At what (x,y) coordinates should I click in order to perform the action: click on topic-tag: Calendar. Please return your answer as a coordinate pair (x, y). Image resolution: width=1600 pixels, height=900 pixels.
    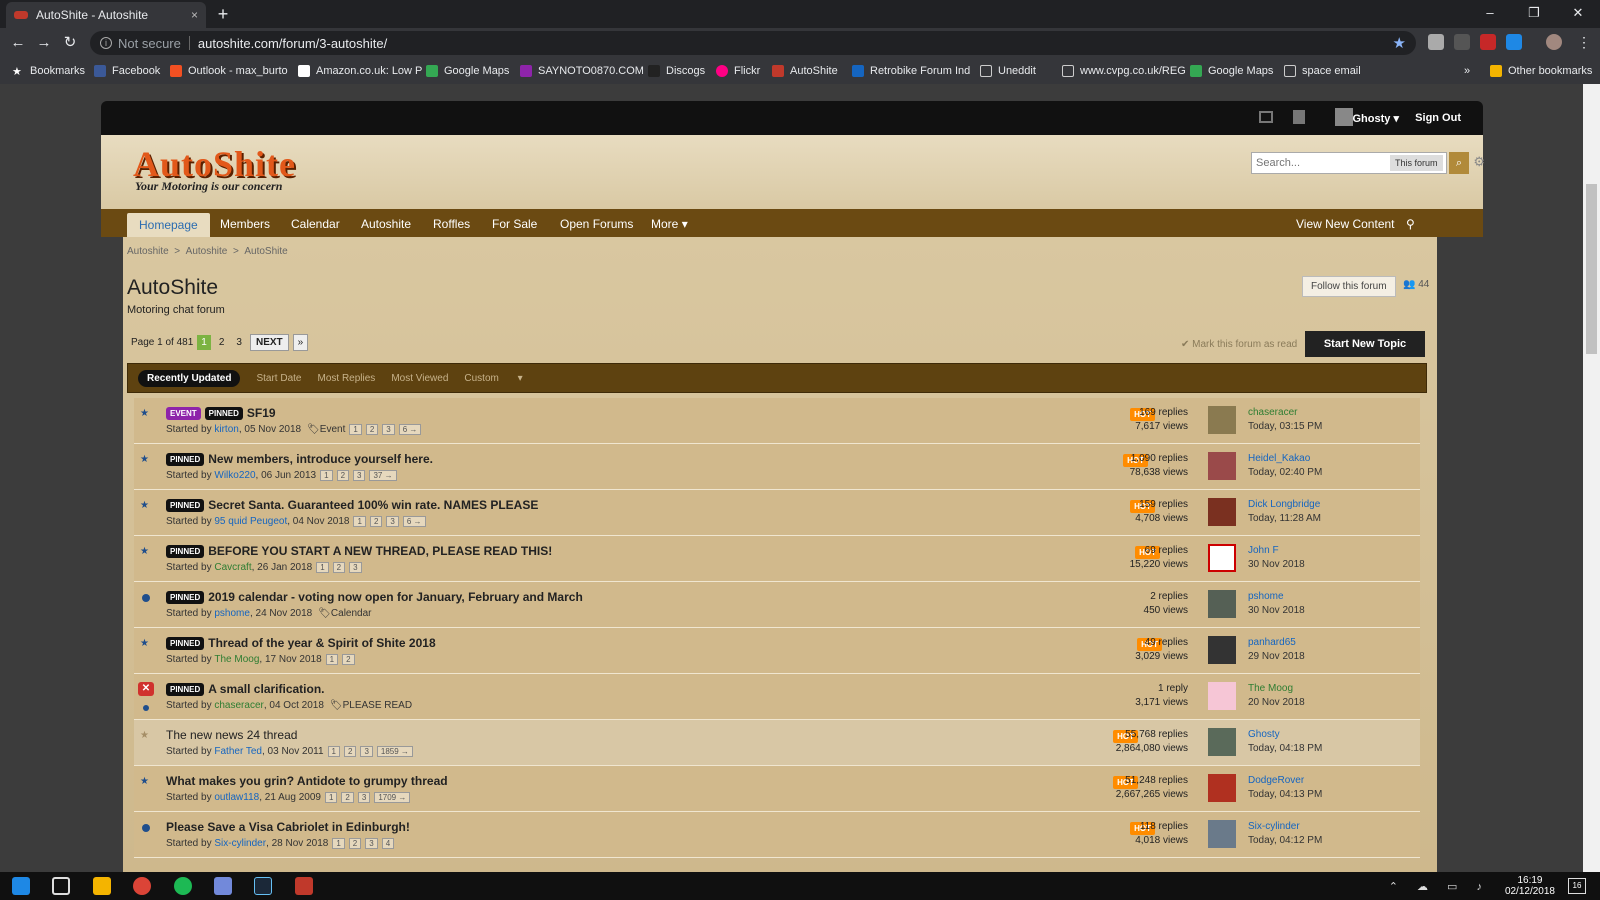
    Looking at the image, I should click on (351, 613).